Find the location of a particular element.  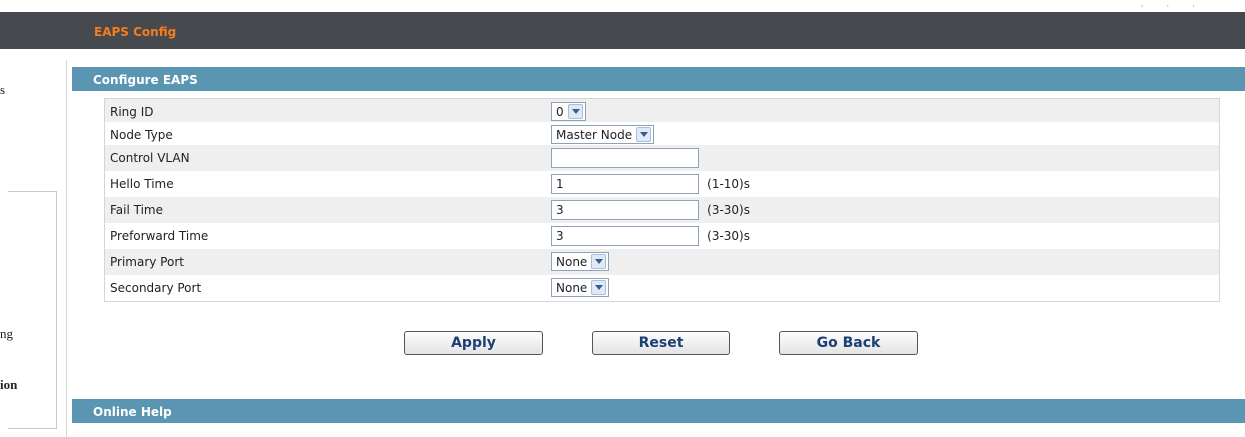

top-edge-decoration: · · · is located at coordinates (1172, 7).